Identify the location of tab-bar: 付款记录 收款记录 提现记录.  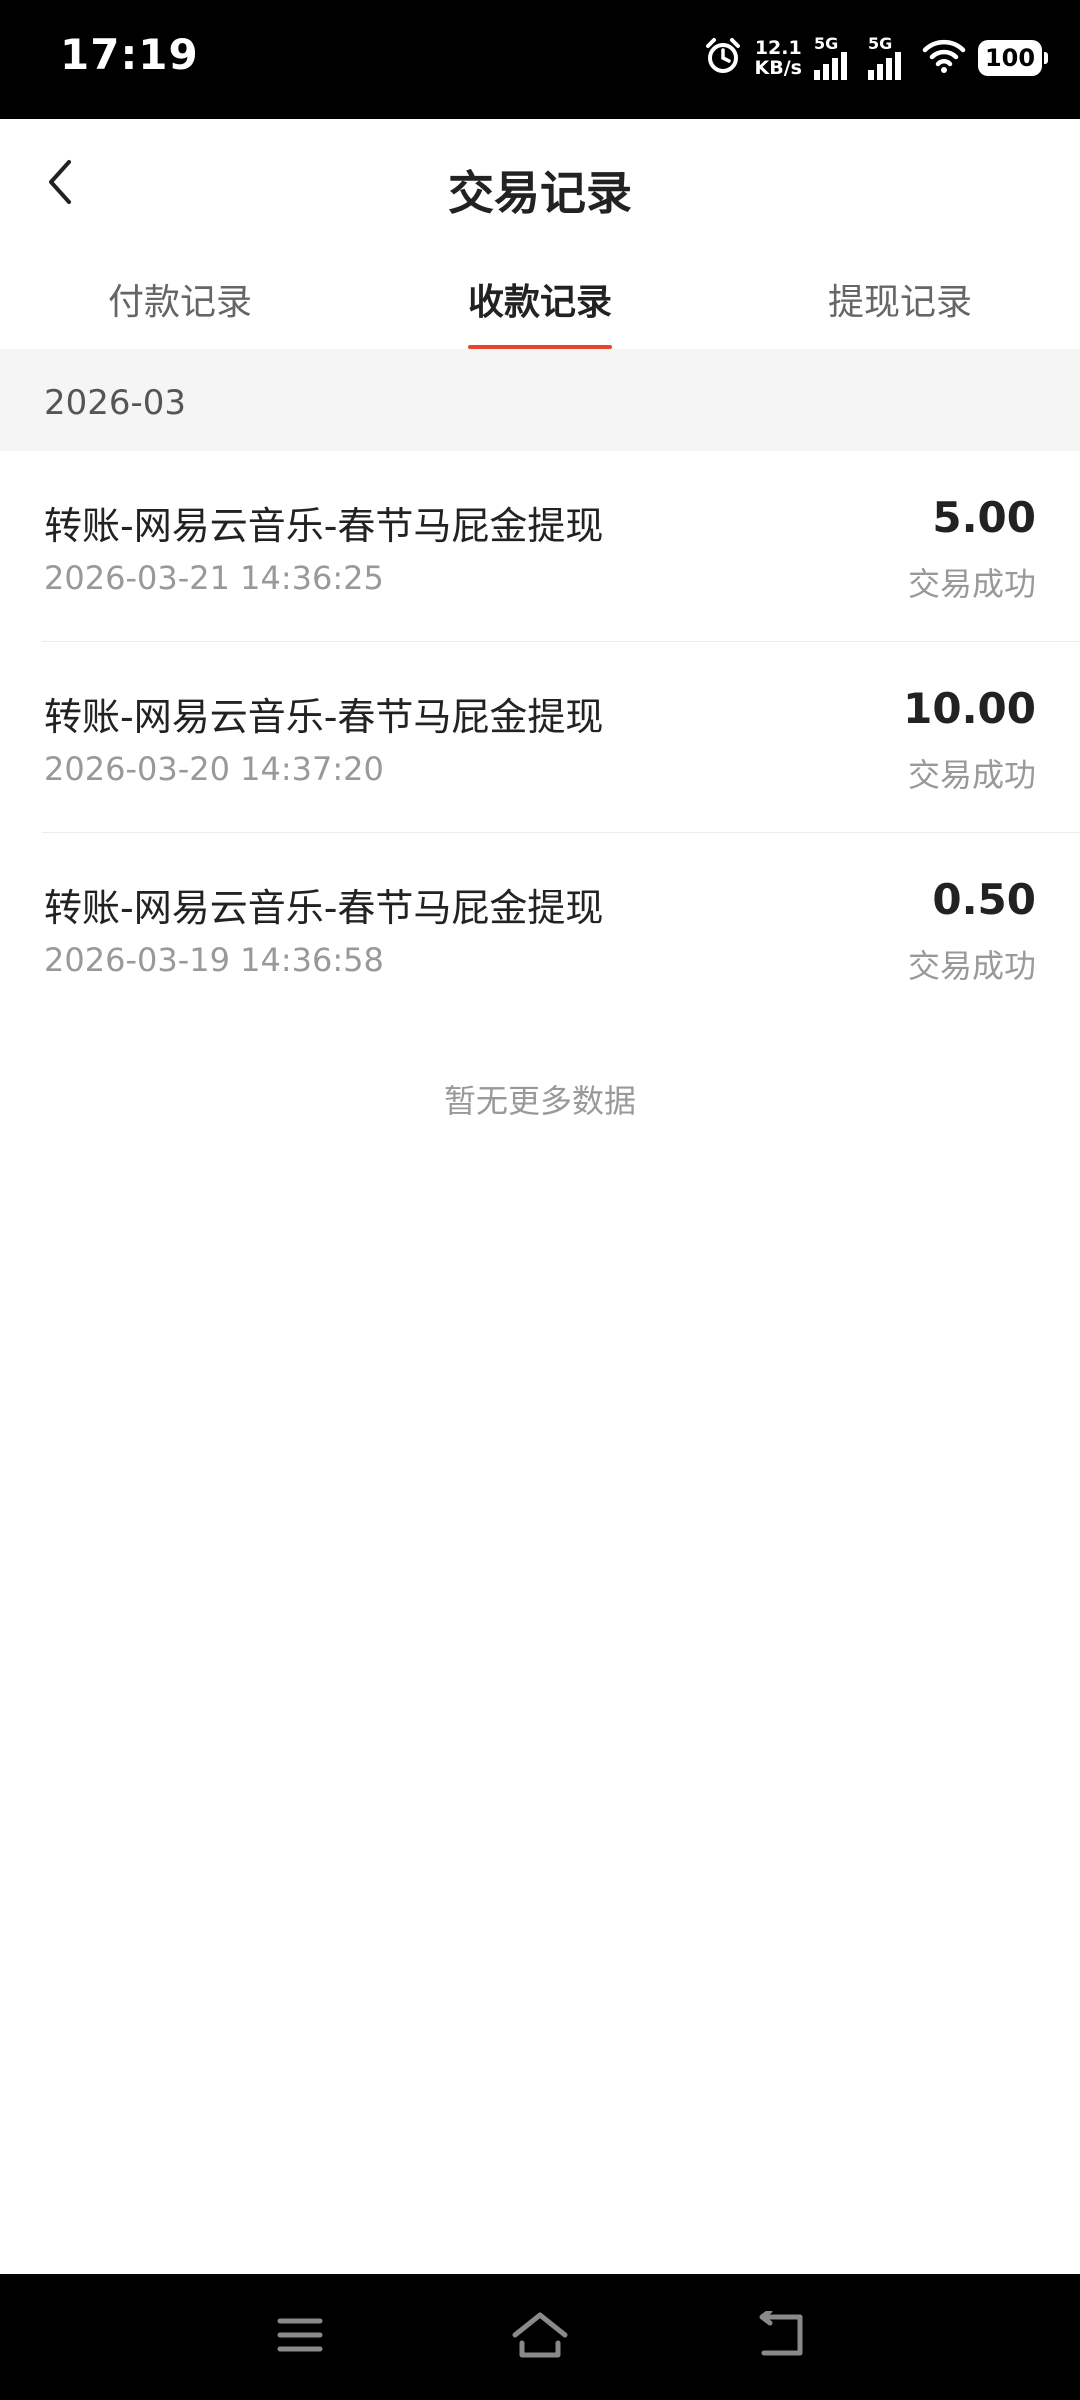
(540, 298).